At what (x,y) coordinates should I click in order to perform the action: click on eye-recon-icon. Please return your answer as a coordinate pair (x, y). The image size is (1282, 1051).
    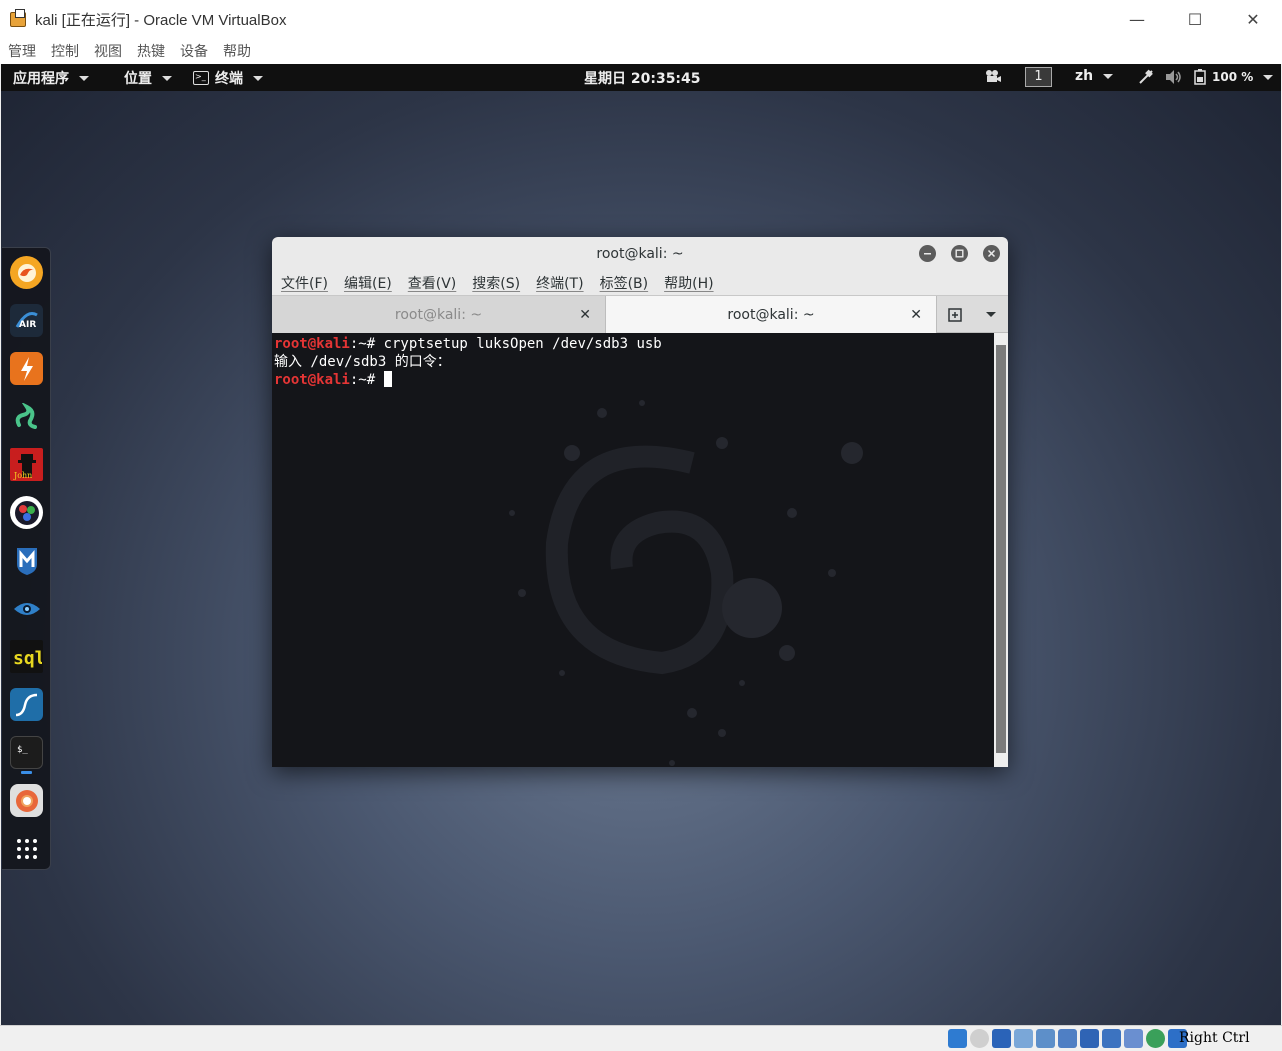
    Looking at the image, I should click on (26, 608).